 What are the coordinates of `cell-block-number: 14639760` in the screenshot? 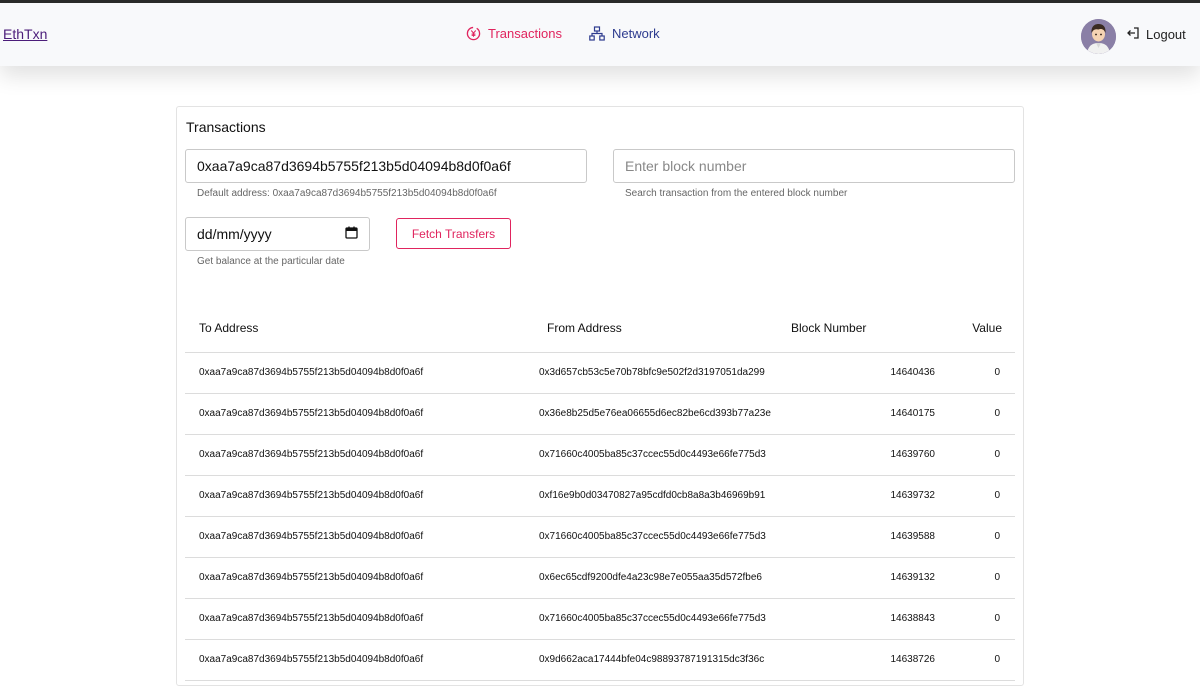 It's located at (913, 454).